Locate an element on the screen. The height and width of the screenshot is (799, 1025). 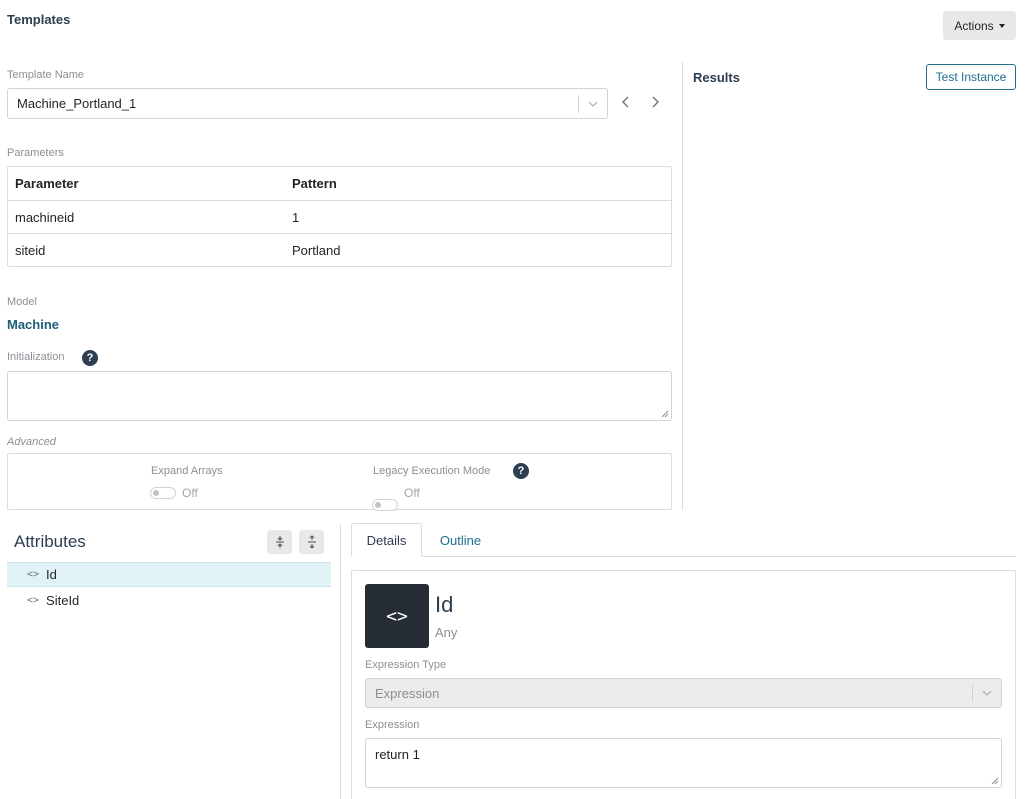
template-name-value: Machine_Portland_1 is located at coordinates (77, 103).